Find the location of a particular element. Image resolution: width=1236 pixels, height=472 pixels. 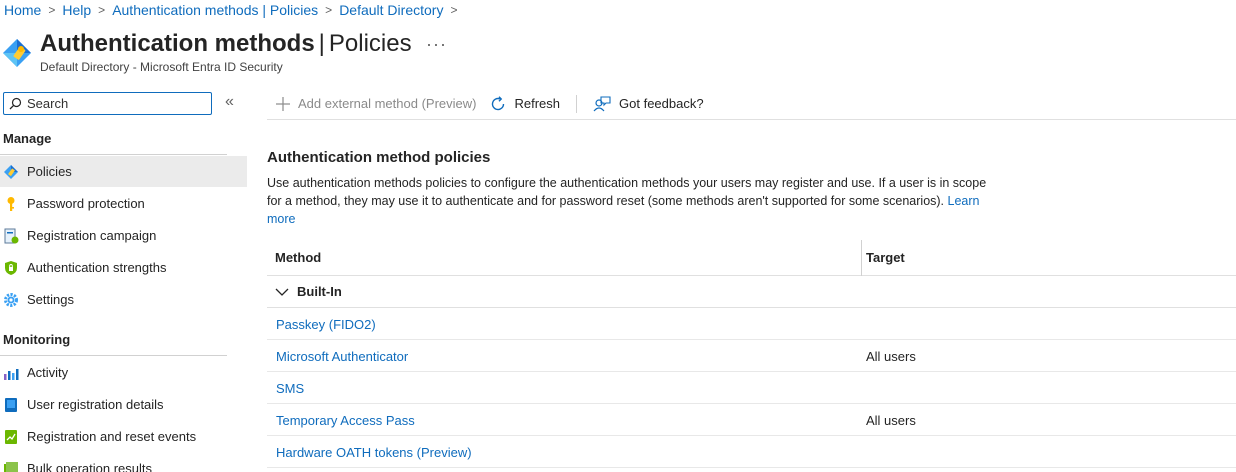

method-link: Temporary Access Pass is located at coordinates (345, 420).